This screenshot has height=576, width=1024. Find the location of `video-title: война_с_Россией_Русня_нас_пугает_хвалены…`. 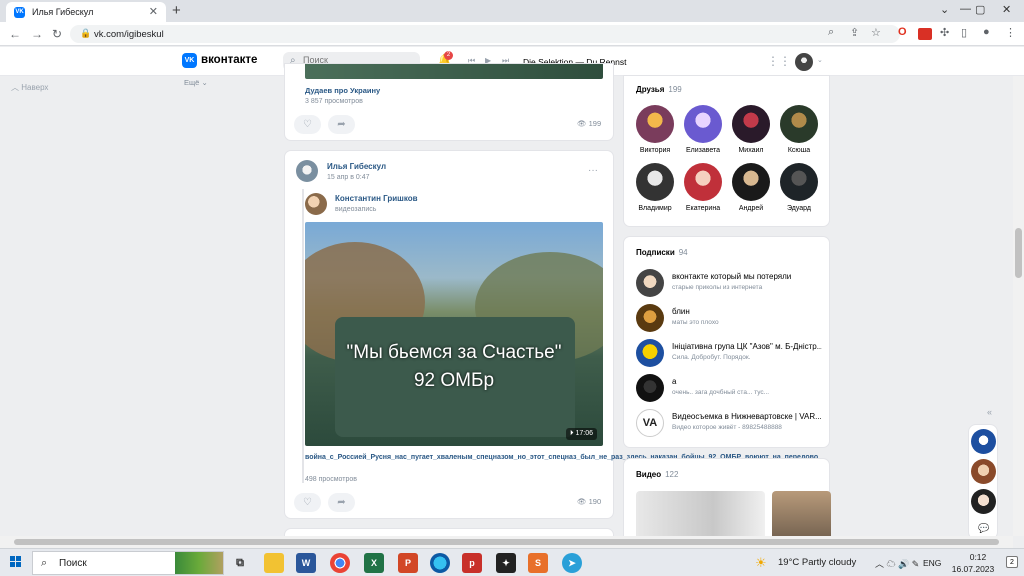

video-title: война_с_Россией_Русня_нас_пугает_хвалены… is located at coordinates (561, 458).